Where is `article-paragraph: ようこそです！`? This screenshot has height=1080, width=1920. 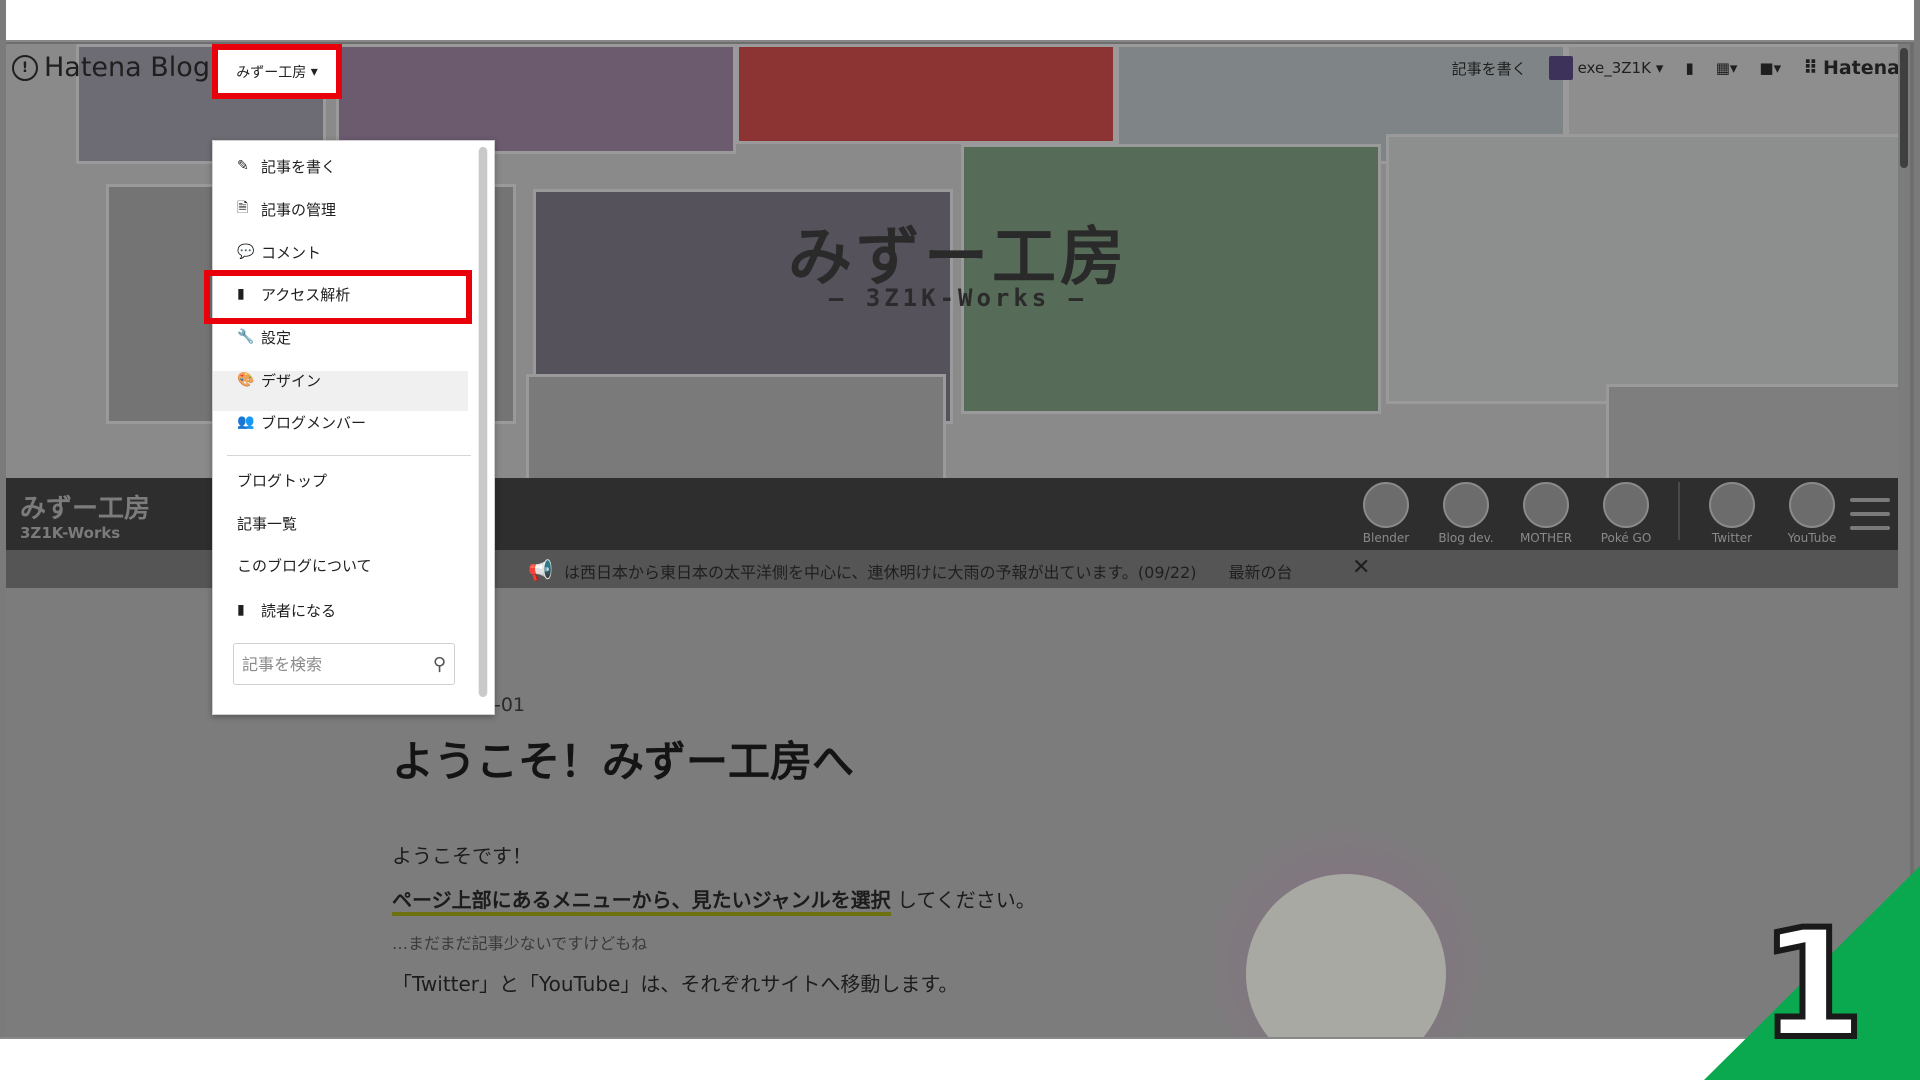
article-paragraph: ようこそです！ is located at coordinates (462, 856).